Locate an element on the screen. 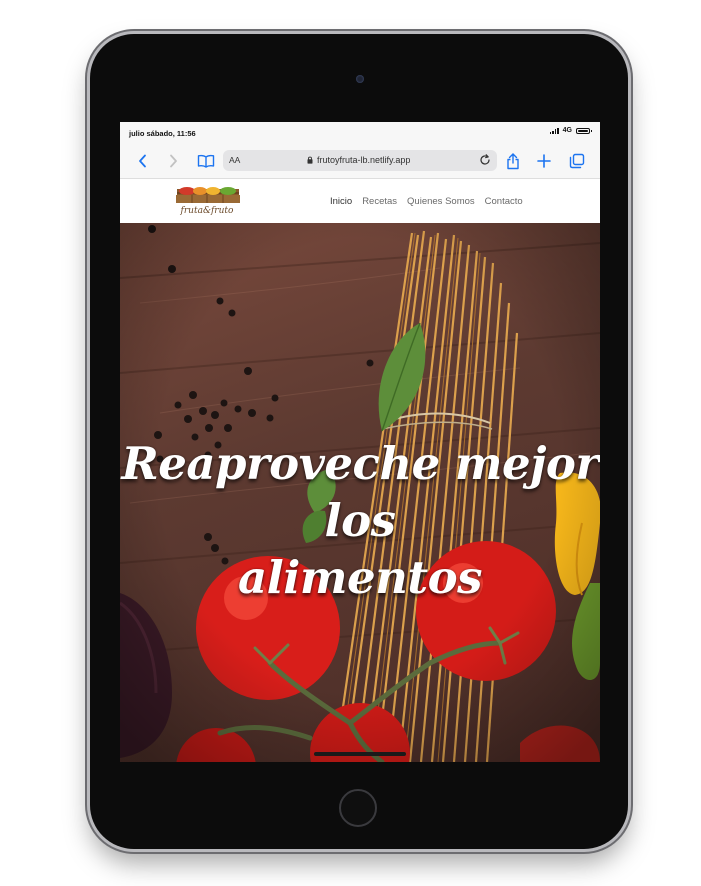 This screenshot has width=701, height=886. share-icon is located at coordinates (513, 160).